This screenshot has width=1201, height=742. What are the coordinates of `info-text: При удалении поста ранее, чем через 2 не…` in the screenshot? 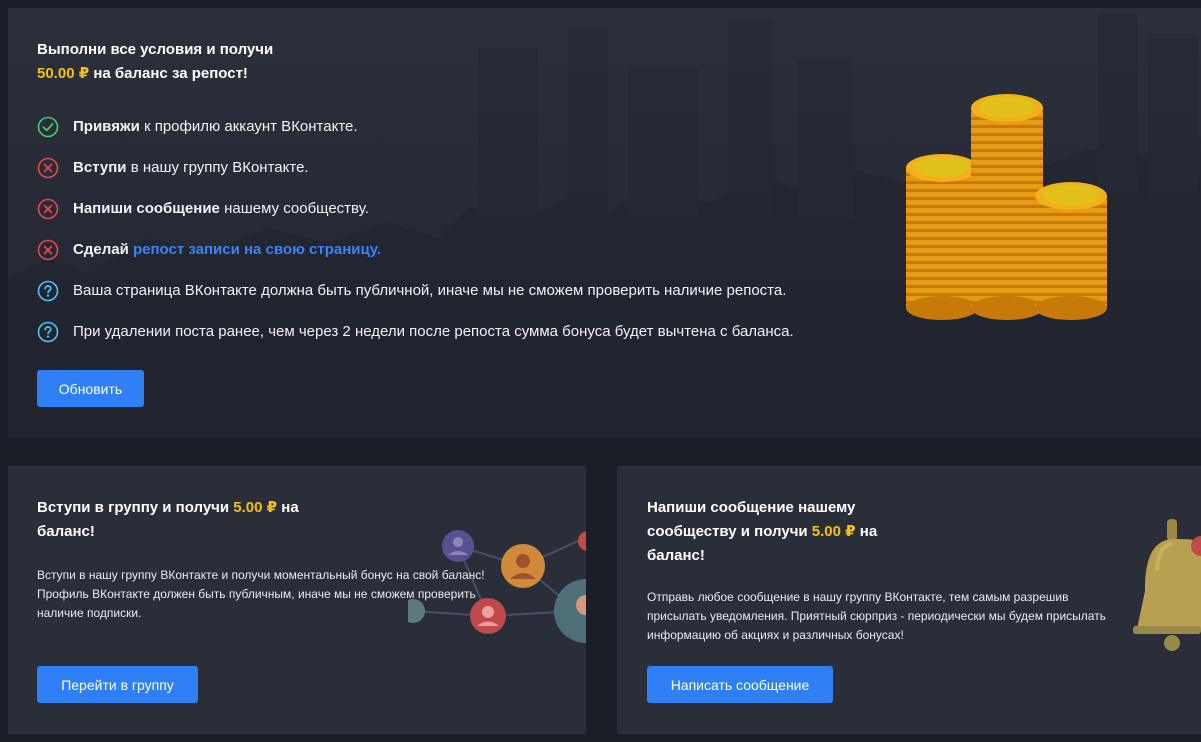 It's located at (433, 331).